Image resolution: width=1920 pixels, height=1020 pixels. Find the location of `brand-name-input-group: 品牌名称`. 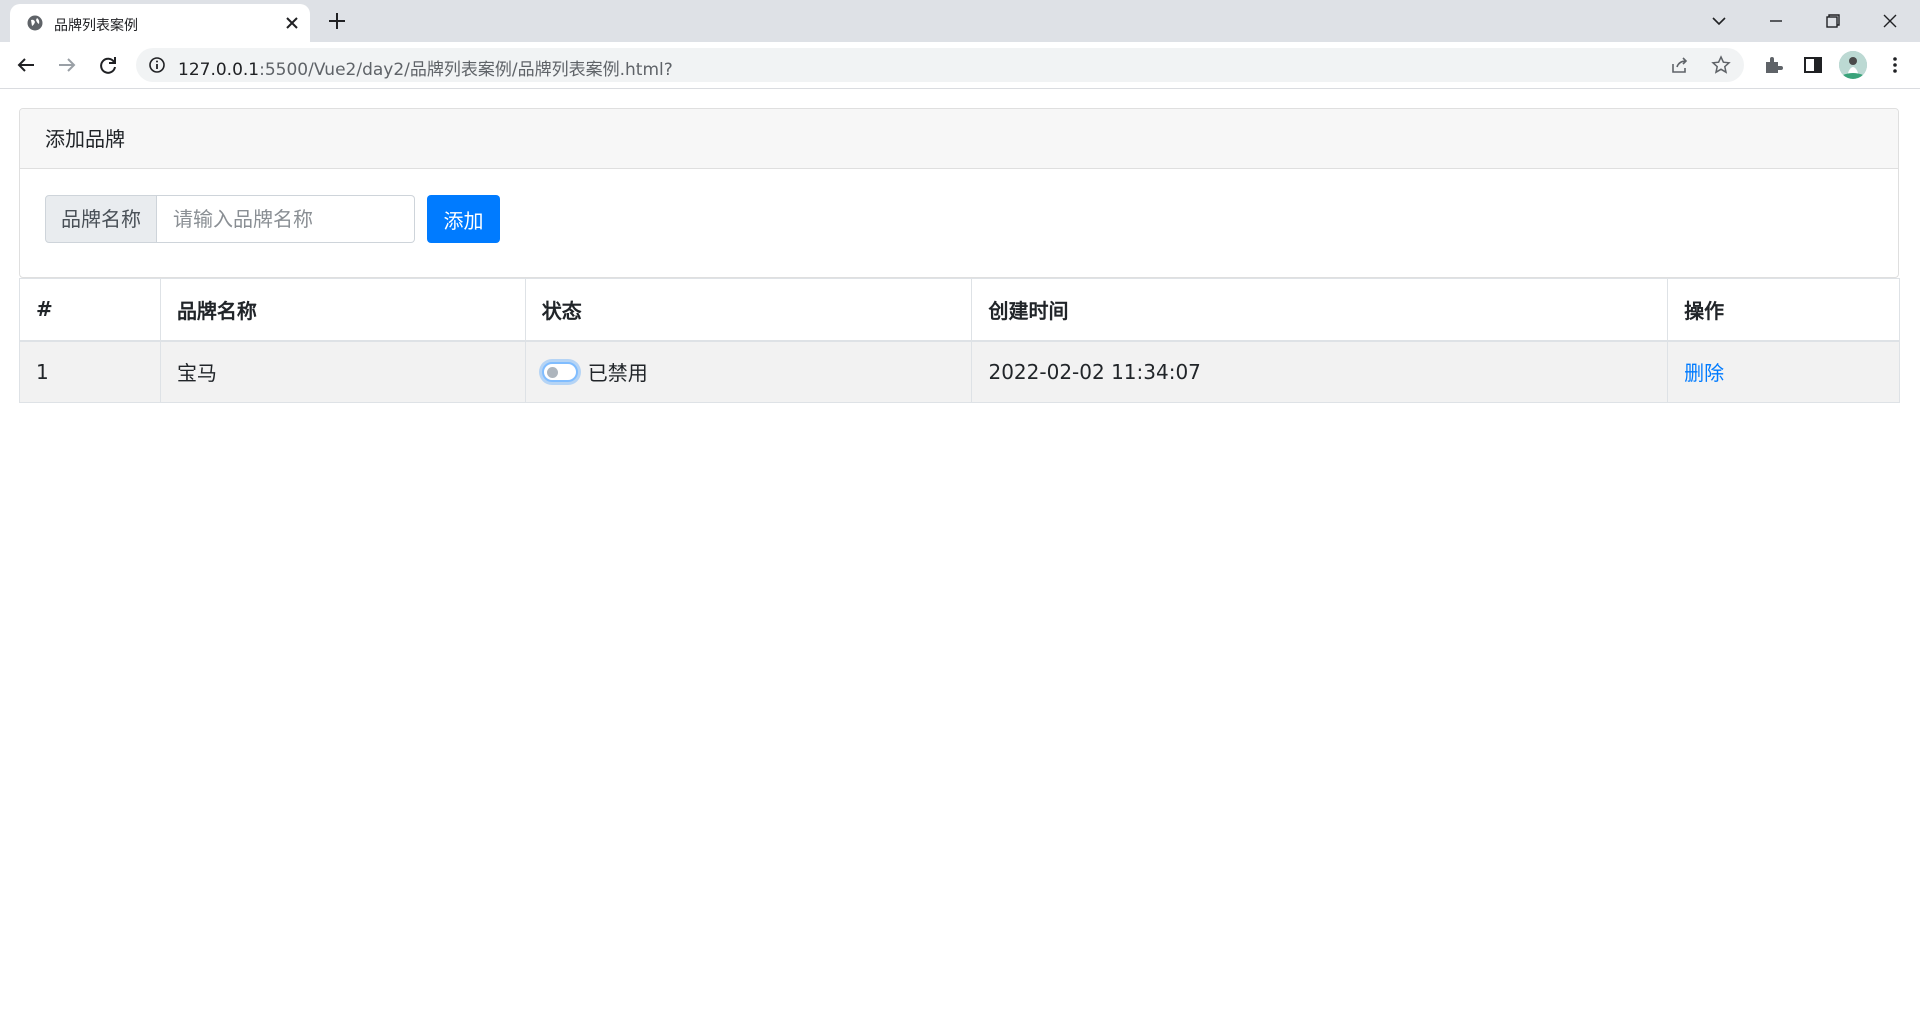

brand-name-input-group: 品牌名称 is located at coordinates (230, 219).